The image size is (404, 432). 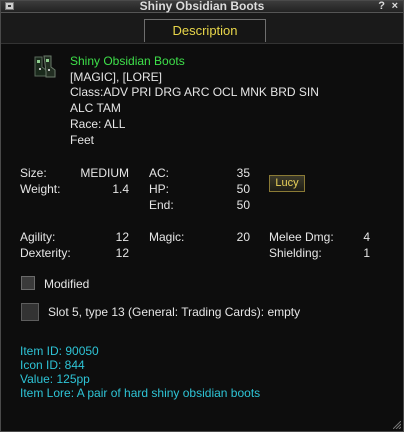 I want to click on melee-dmg-label: Melee Dmg:, so click(x=301, y=237).